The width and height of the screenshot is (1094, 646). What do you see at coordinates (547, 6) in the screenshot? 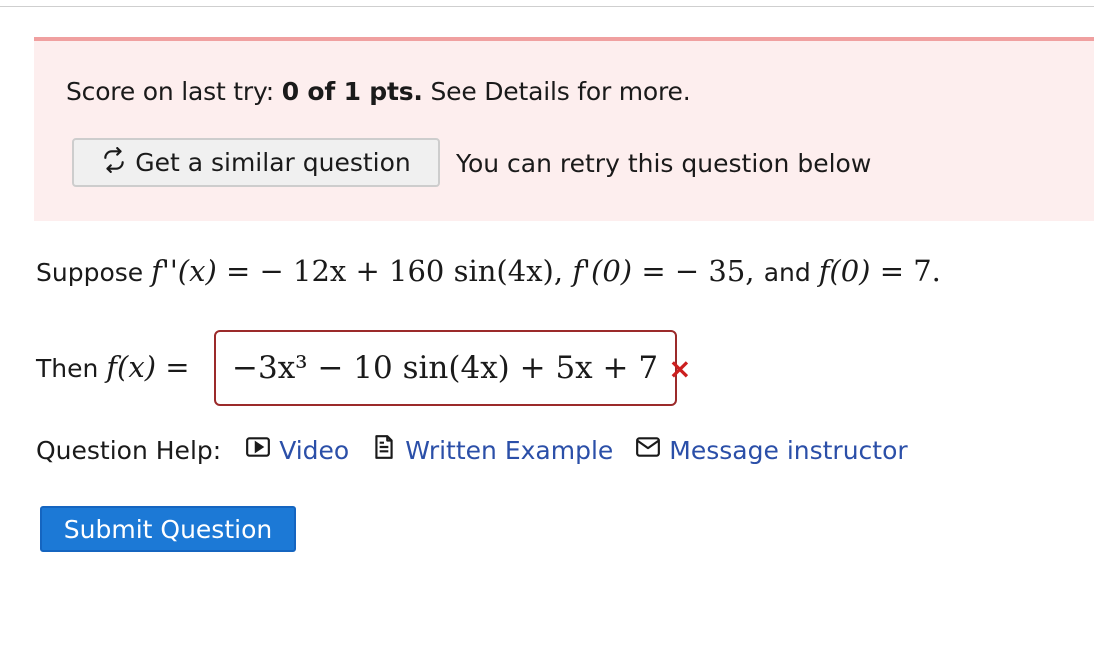
I see `top-divider` at bounding box center [547, 6].